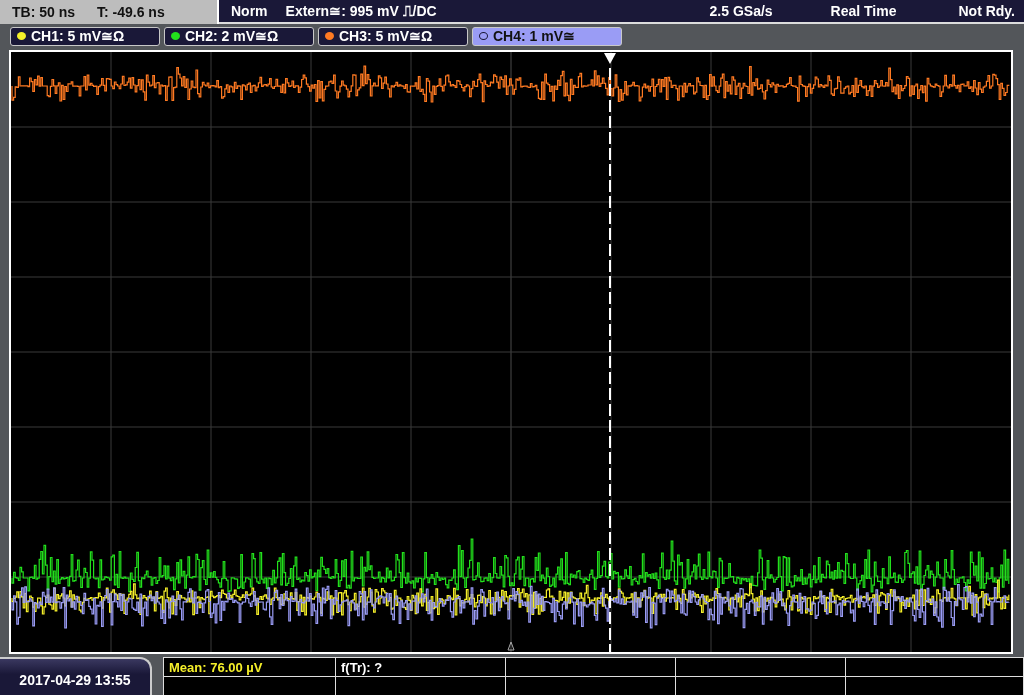 The height and width of the screenshot is (695, 1024). I want to click on measurement-cell: Mean: 76.00 µV, so click(250, 666).